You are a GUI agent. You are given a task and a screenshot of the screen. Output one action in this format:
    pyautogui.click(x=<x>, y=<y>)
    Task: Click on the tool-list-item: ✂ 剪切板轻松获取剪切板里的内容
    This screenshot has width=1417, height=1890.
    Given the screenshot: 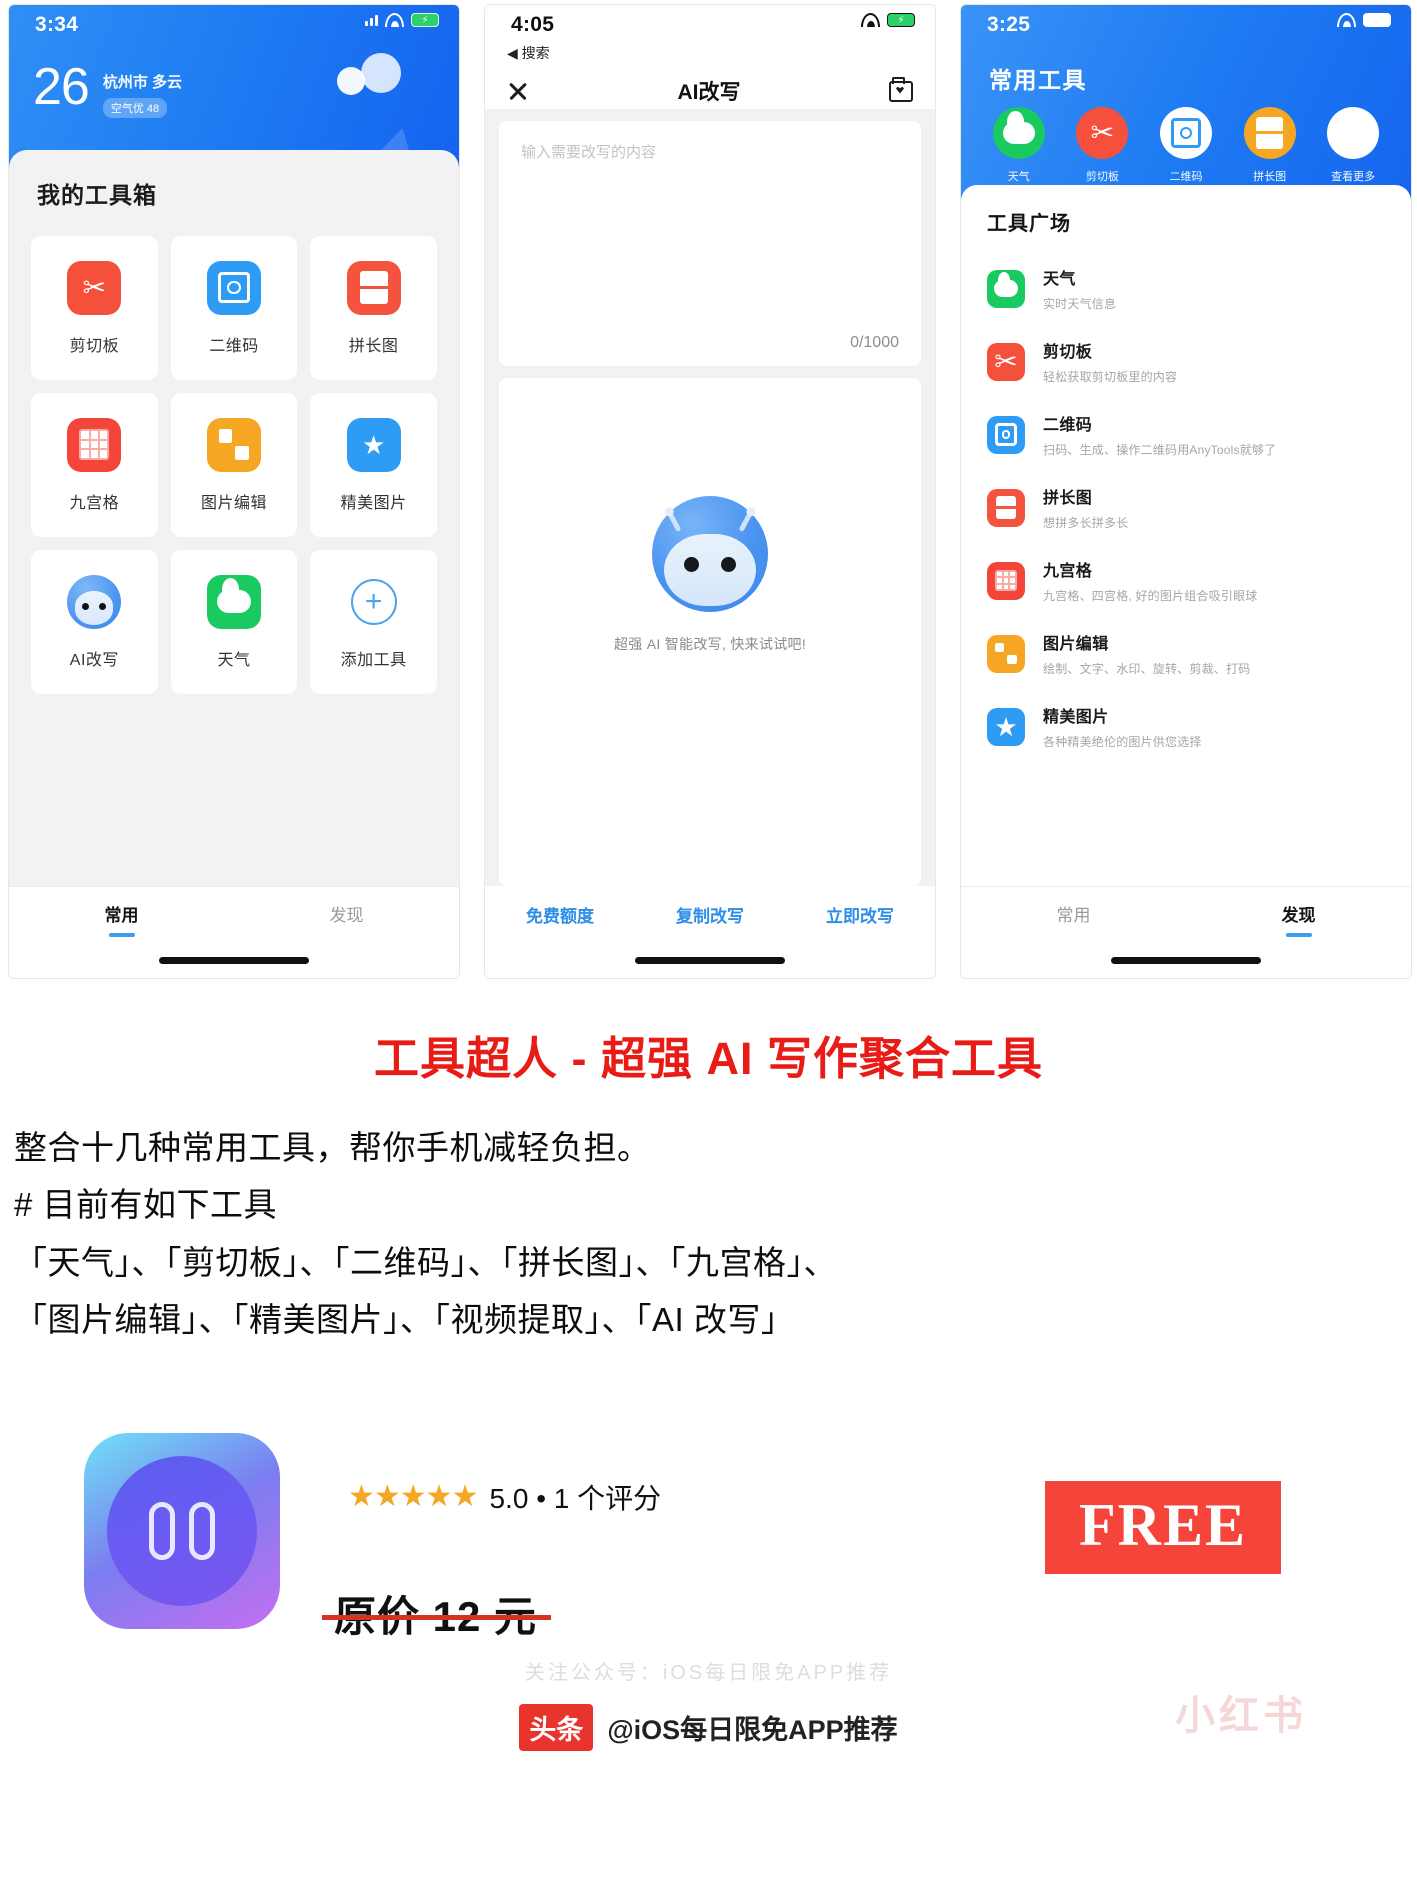 What is the action you would take?
    pyautogui.click(x=1186, y=361)
    